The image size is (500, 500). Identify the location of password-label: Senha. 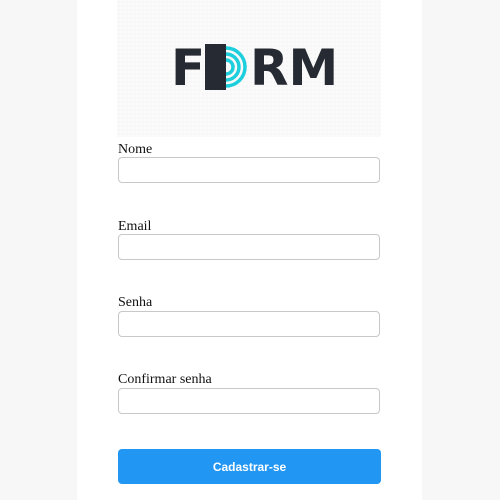
(135, 302).